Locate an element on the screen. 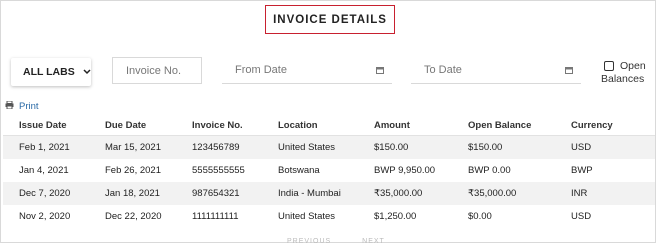 This screenshot has height=245, width=658. print-link: Print is located at coordinates (22, 106).